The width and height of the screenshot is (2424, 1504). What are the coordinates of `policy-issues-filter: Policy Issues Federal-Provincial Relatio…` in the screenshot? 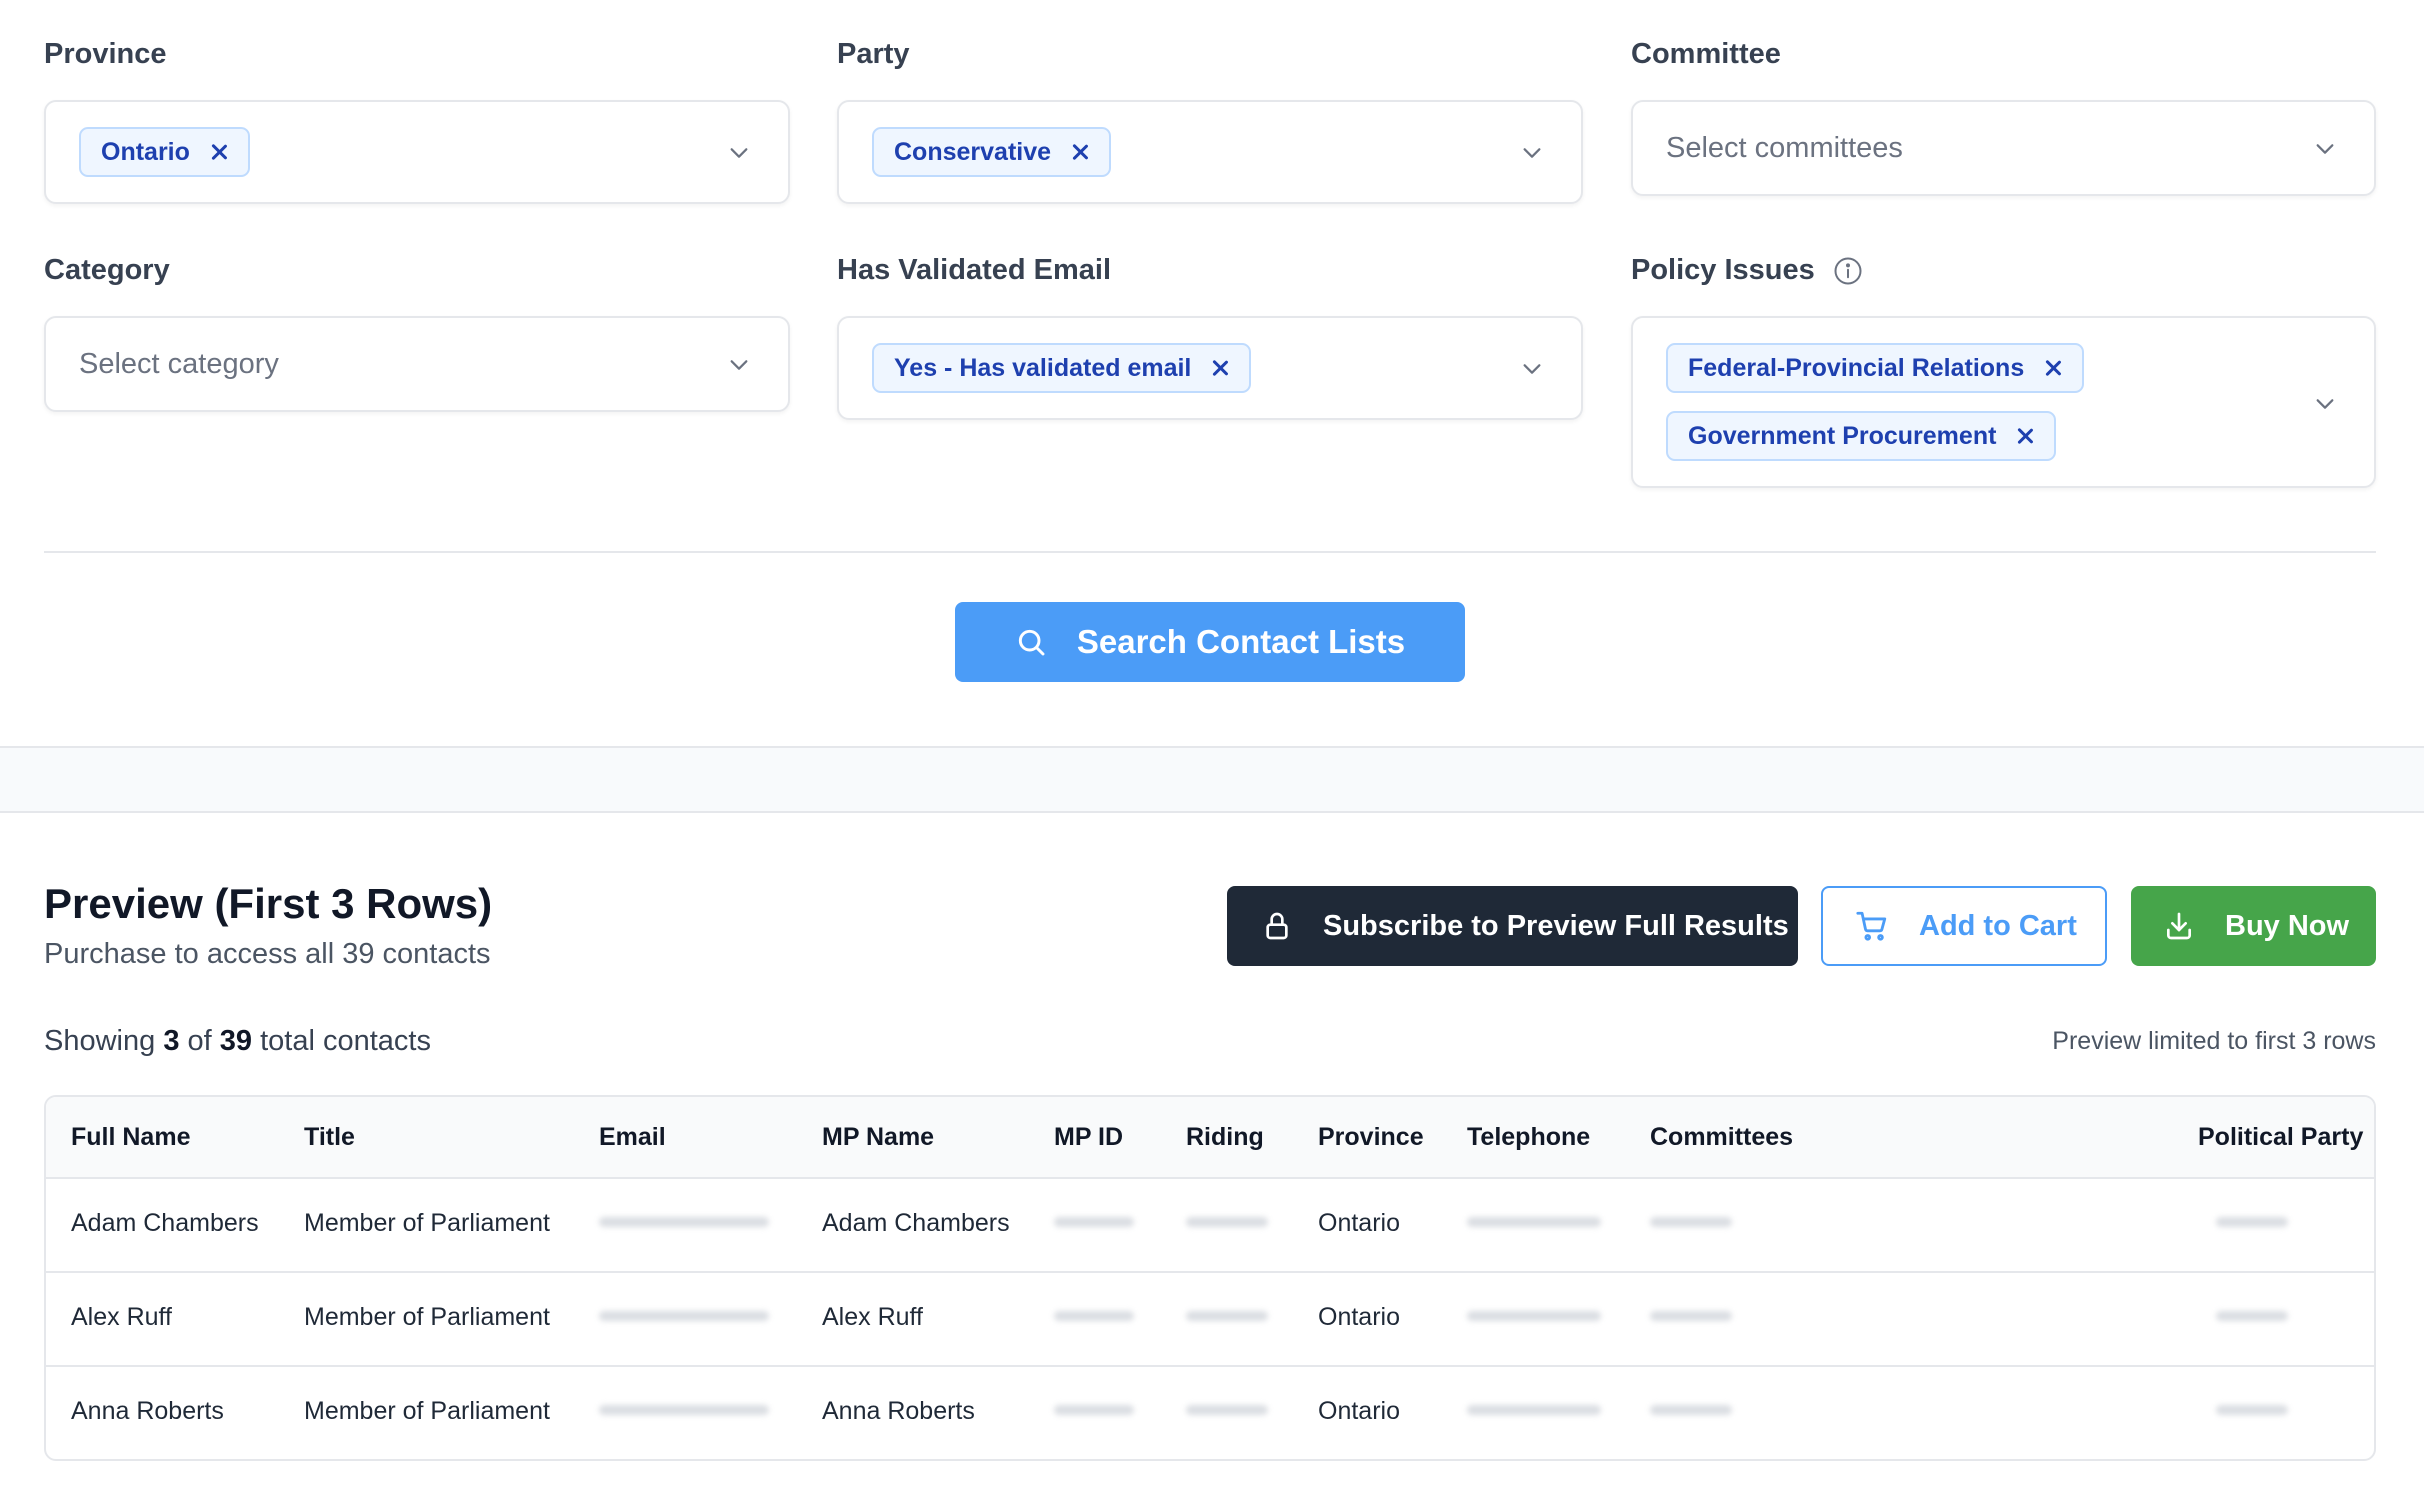 It's located at (2003, 374).